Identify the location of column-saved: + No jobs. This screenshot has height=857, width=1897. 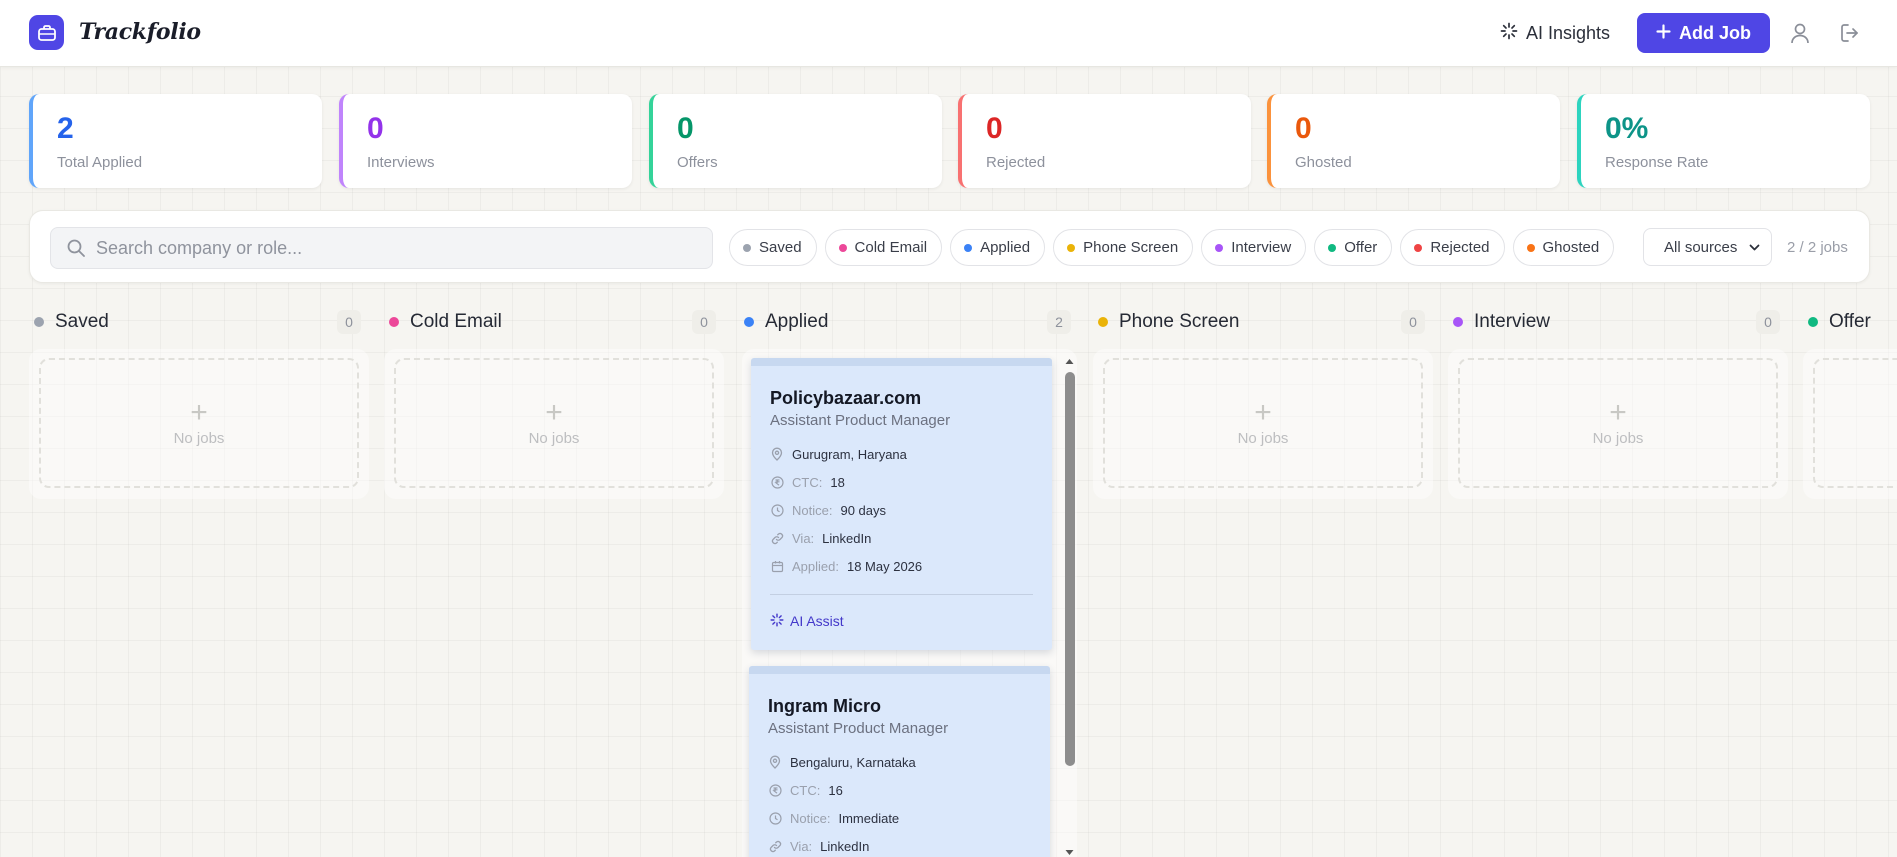
(199, 424).